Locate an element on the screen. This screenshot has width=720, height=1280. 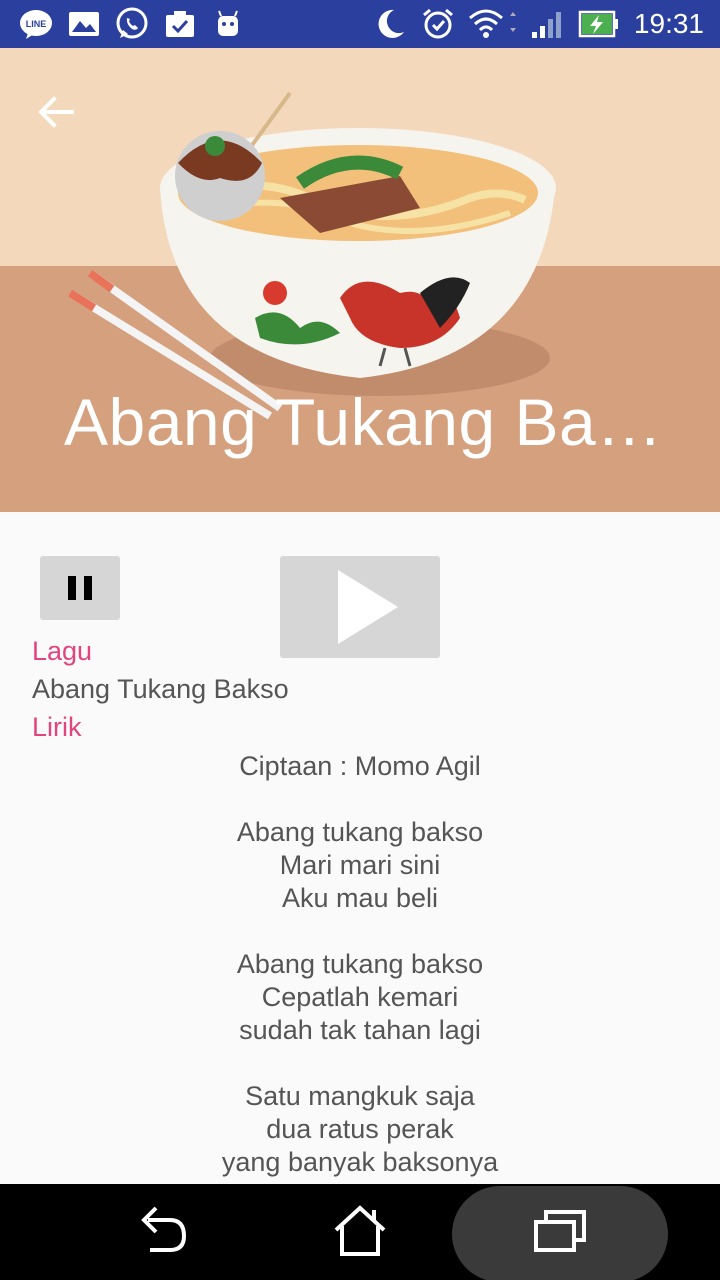
pause-icon is located at coordinates (80, 588).